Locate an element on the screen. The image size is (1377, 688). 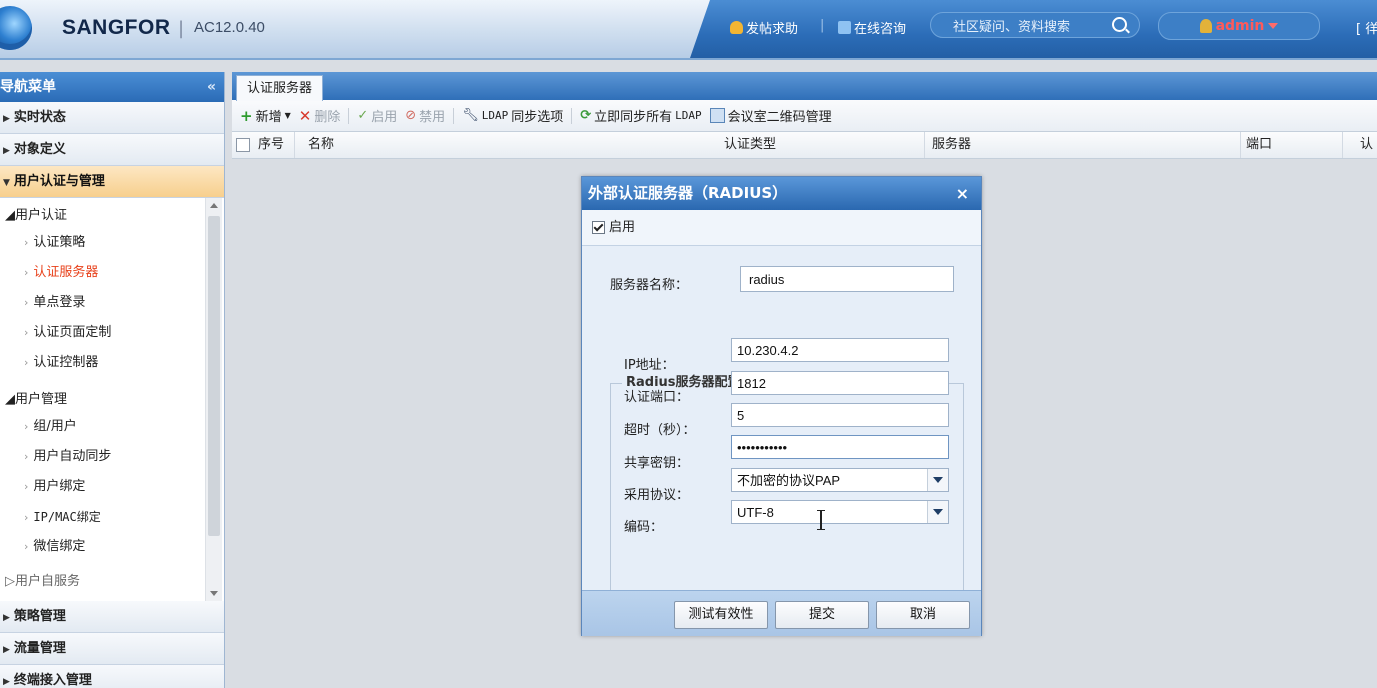
grid-header: 序号 名称 认证类型 服务器 端口 认 is located at coordinates (804, 145).